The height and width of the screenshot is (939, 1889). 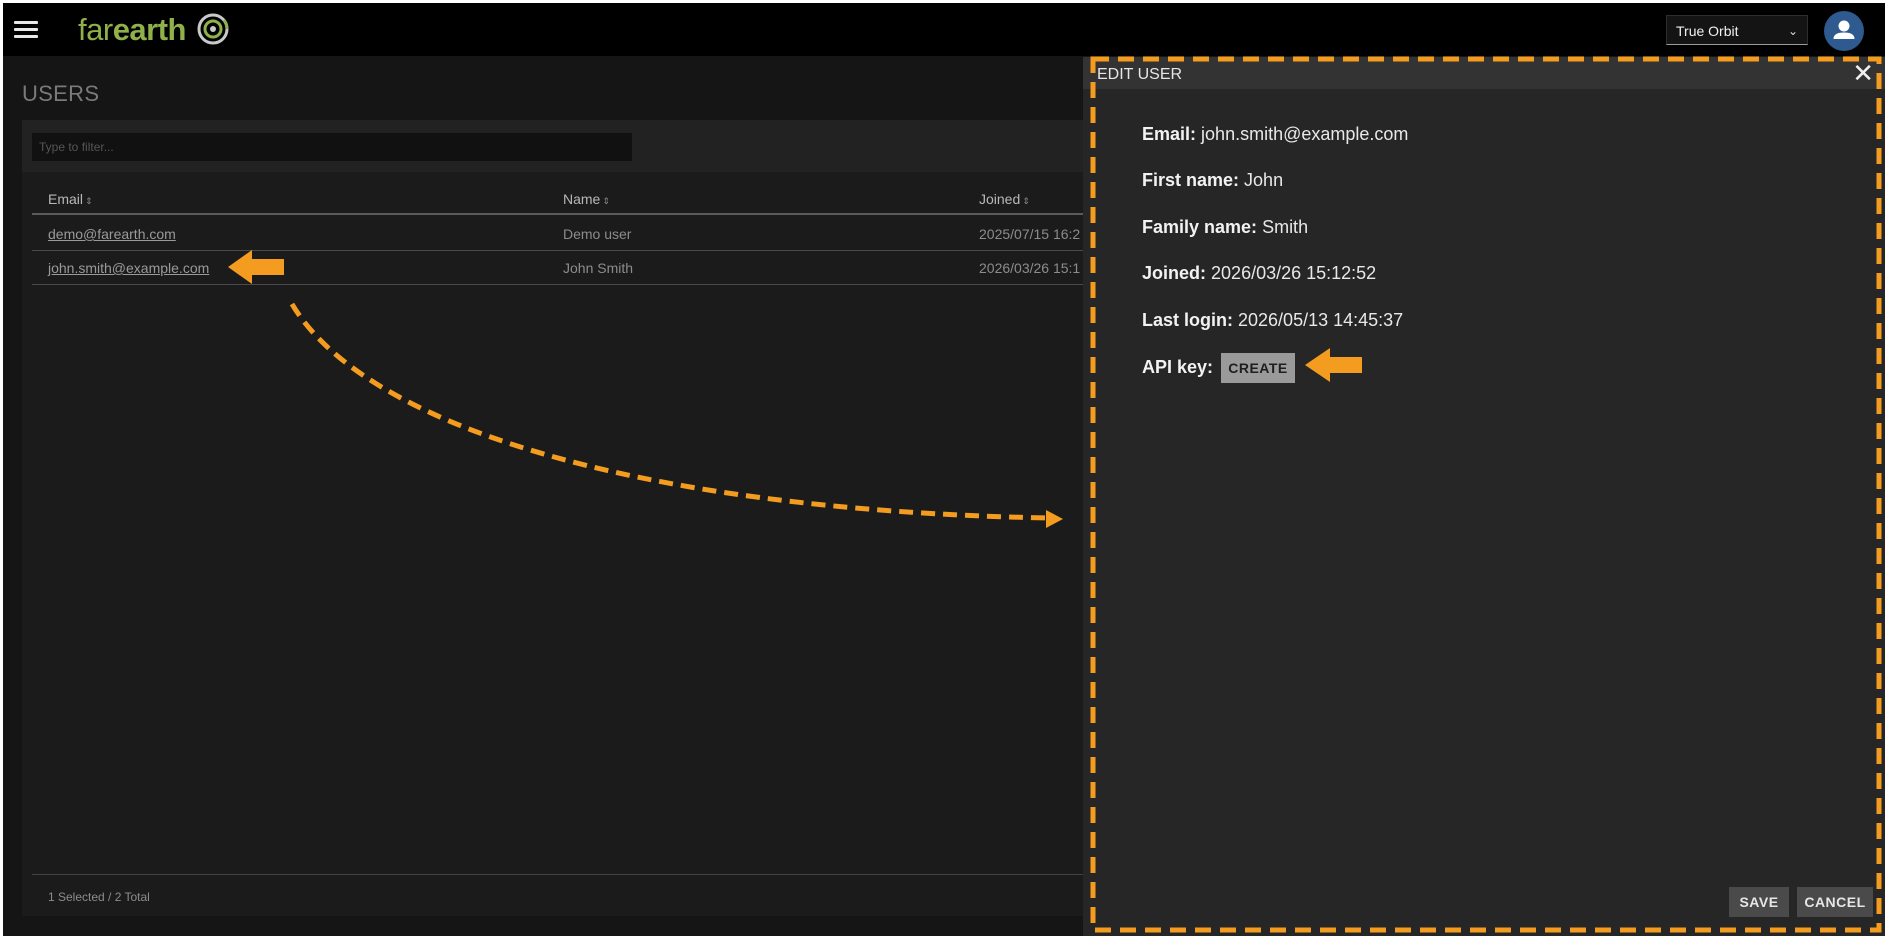 What do you see at coordinates (1484, 73) in the screenshot?
I see `dialog-header: EDIT USER ✕` at bounding box center [1484, 73].